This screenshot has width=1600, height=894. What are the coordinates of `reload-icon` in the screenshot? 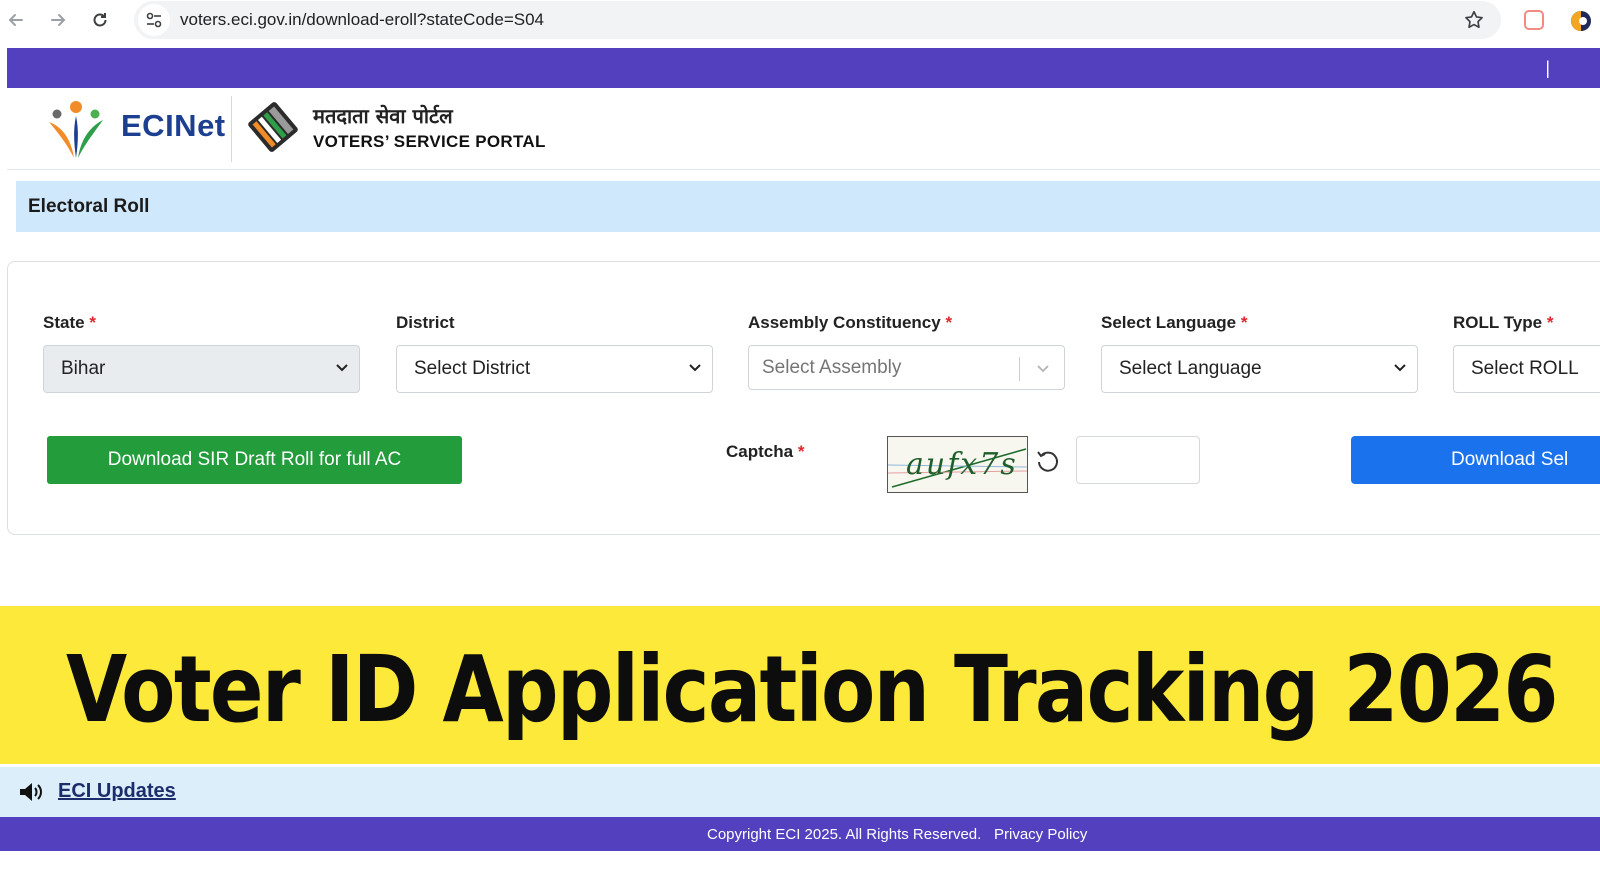 It's located at (100, 20).